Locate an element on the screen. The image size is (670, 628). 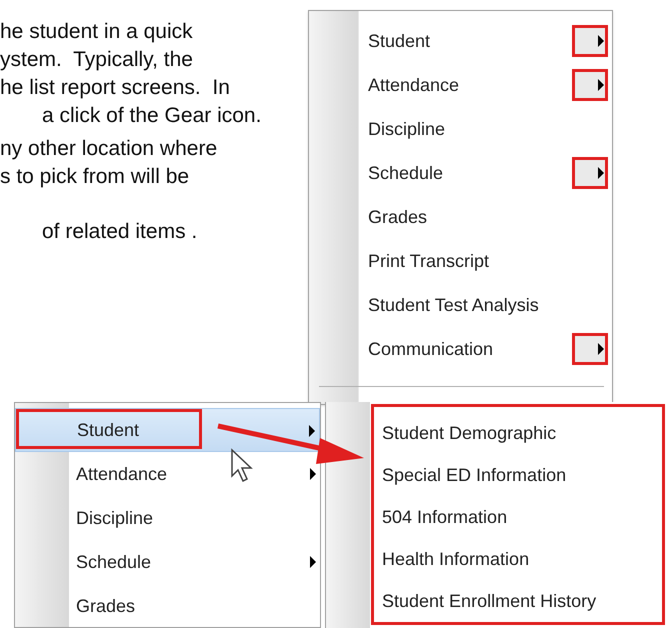
menu-item: Special ED Information is located at coordinates (518, 475).